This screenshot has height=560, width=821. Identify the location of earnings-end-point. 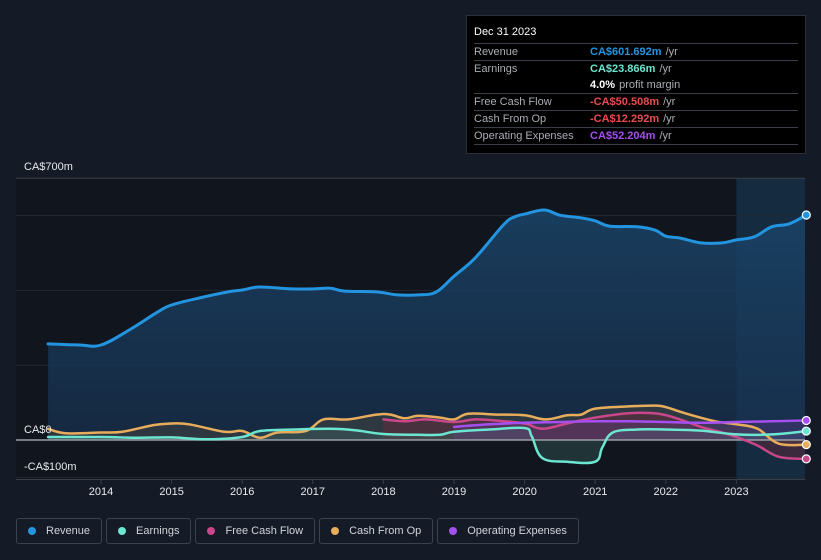
(806, 431).